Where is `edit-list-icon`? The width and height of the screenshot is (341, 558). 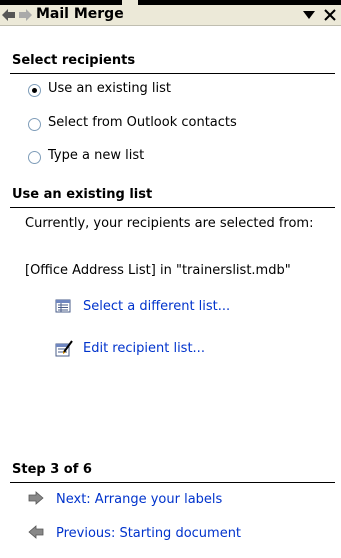
edit-list-icon is located at coordinates (64, 348).